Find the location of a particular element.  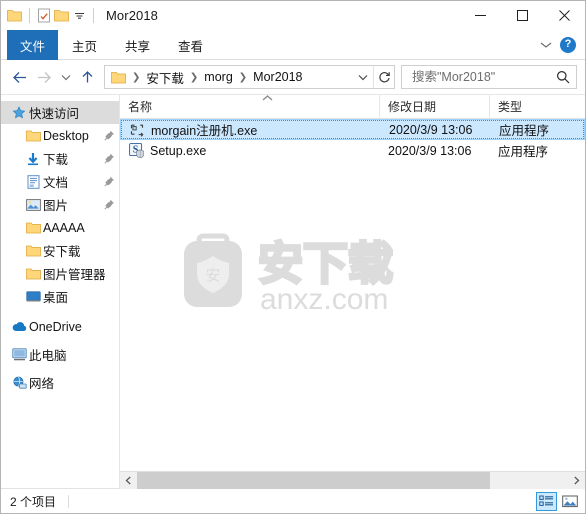

star-pin-icon is located at coordinates (19, 112).